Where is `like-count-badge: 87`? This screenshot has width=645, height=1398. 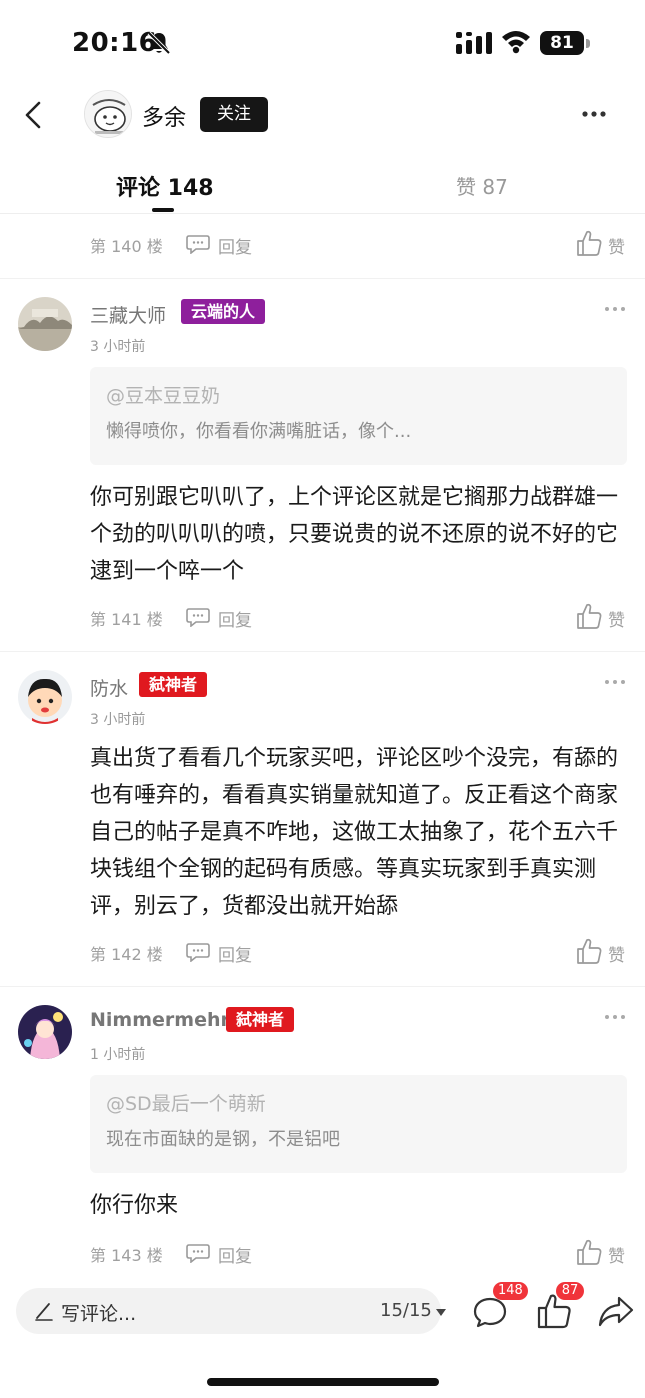 like-count-badge: 87 is located at coordinates (570, 1291).